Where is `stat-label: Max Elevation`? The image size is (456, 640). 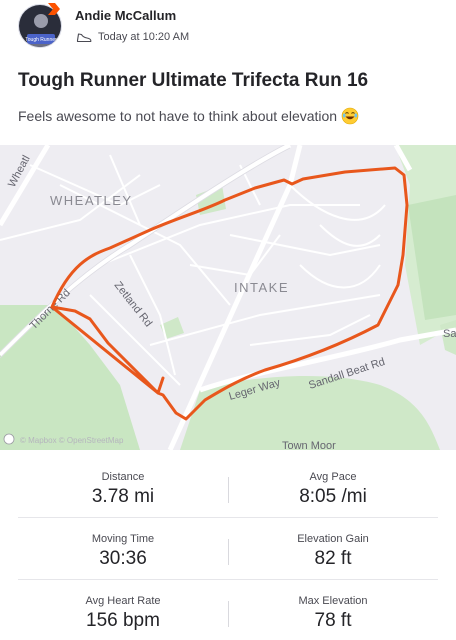
stat-label: Max Elevation is located at coordinates (333, 601).